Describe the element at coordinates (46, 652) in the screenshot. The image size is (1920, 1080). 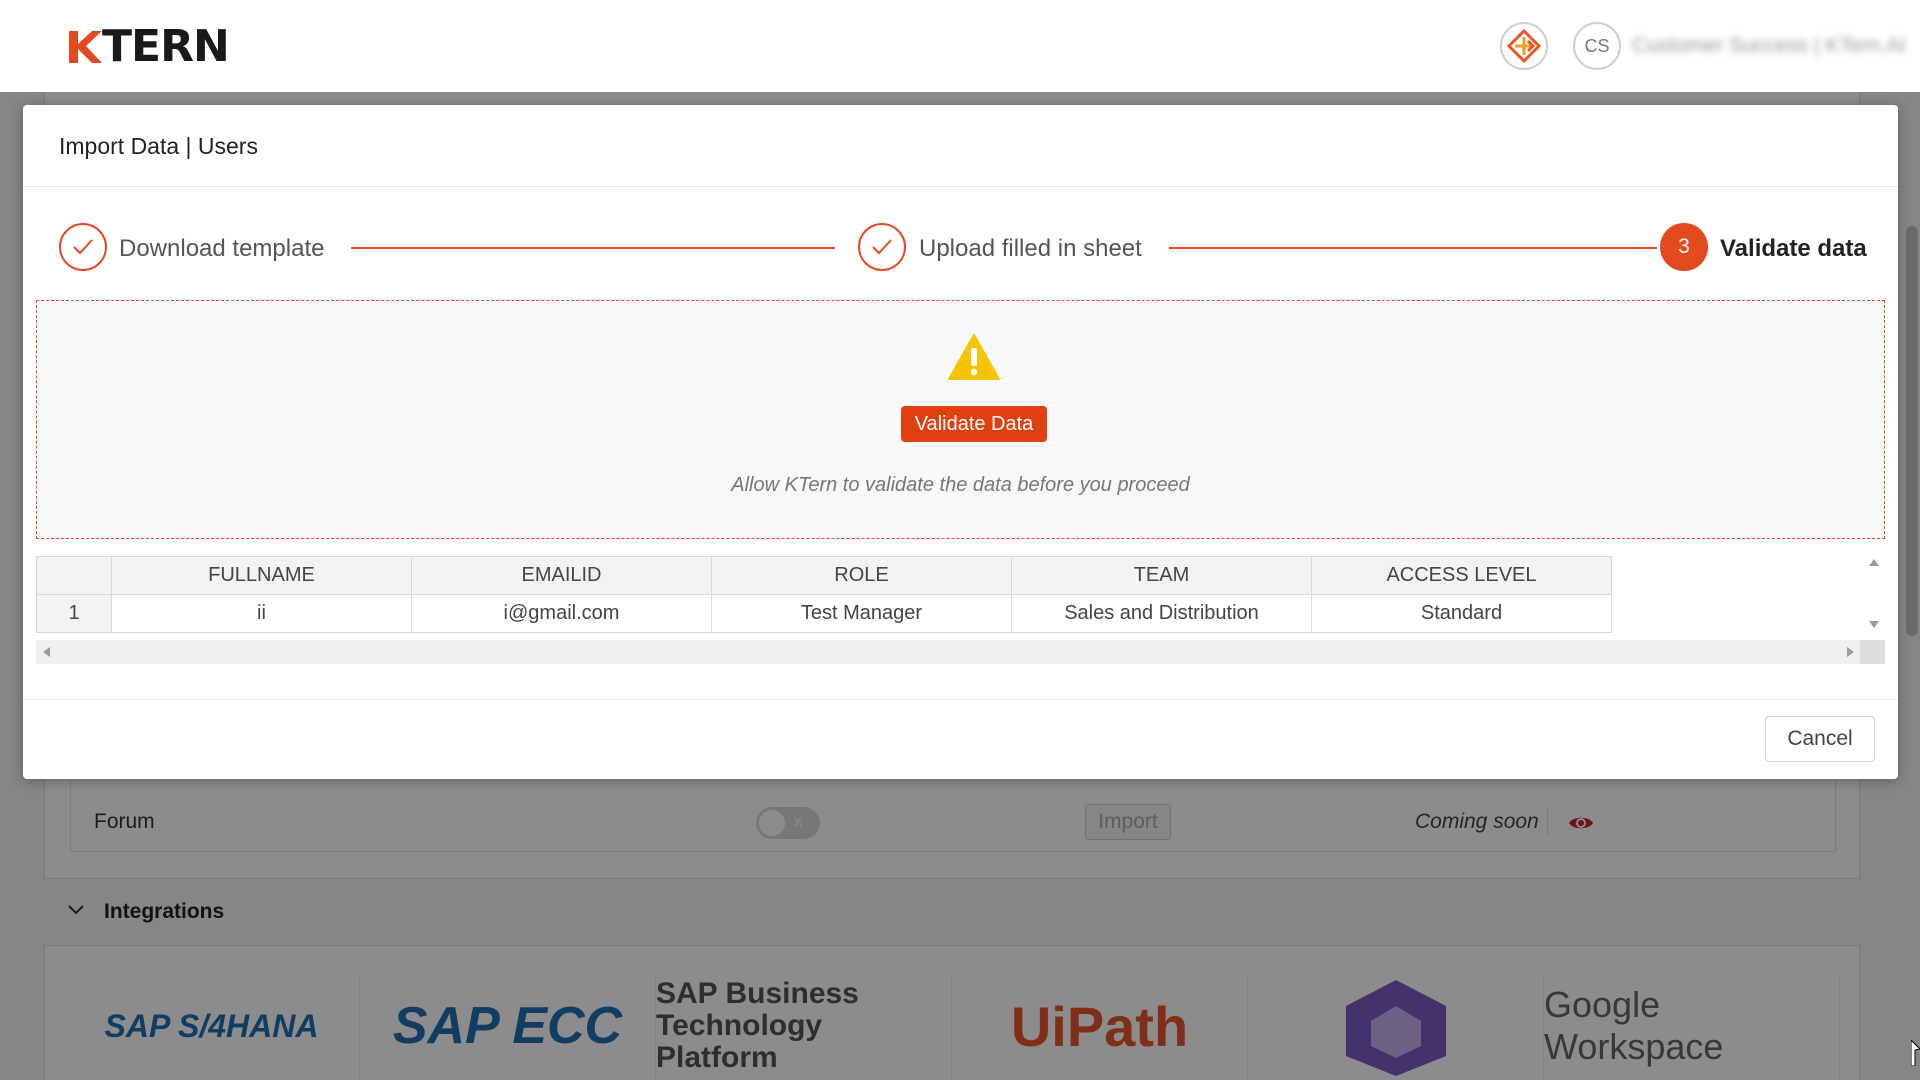
I see `scroll-left-arrow-icon` at that location.